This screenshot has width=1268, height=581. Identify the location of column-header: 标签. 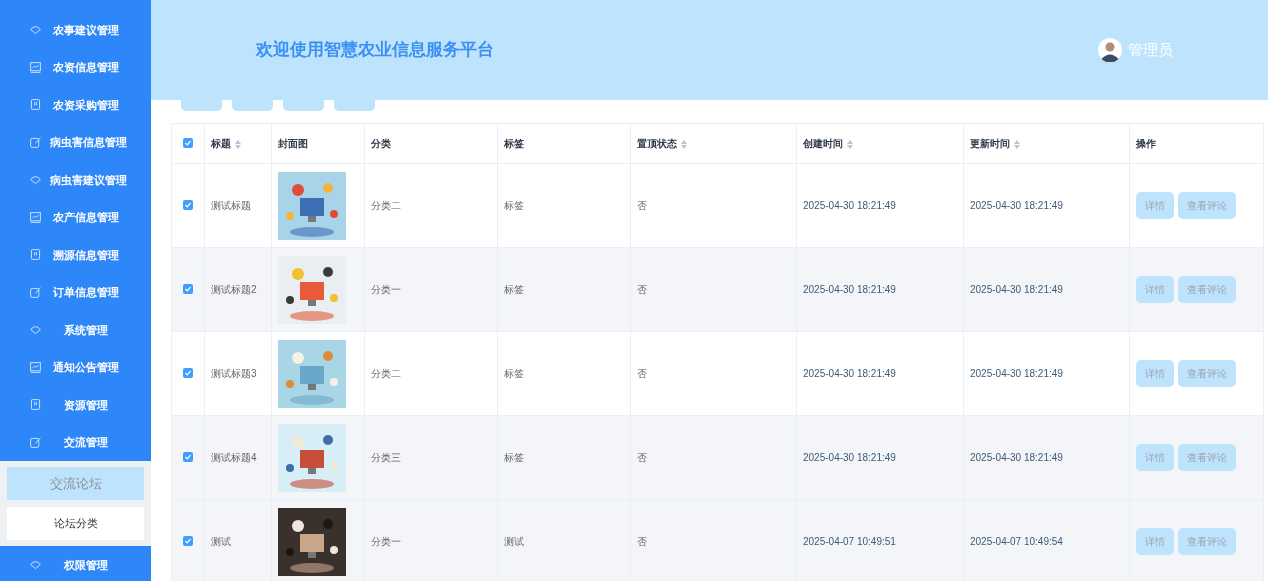
(514, 143).